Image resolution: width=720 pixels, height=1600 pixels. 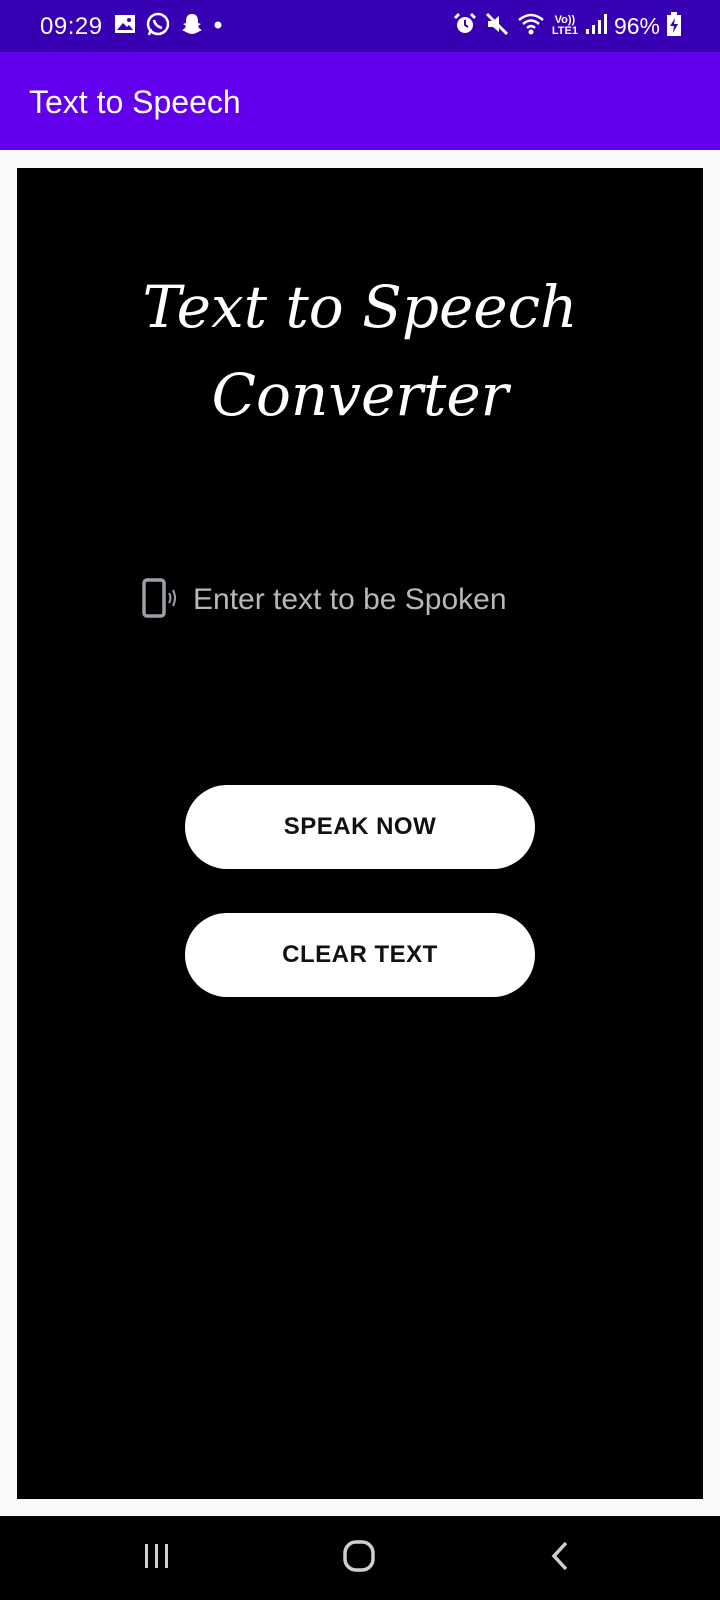 What do you see at coordinates (125, 26) in the screenshot?
I see `gallery-icon` at bounding box center [125, 26].